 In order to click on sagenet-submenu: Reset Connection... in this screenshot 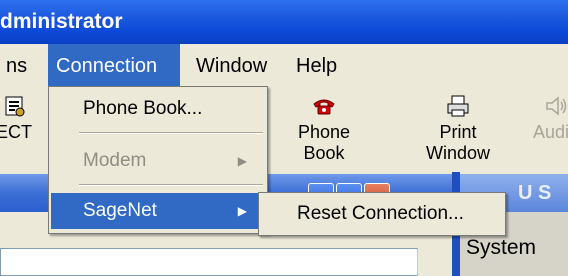, I will do `click(382, 214)`.